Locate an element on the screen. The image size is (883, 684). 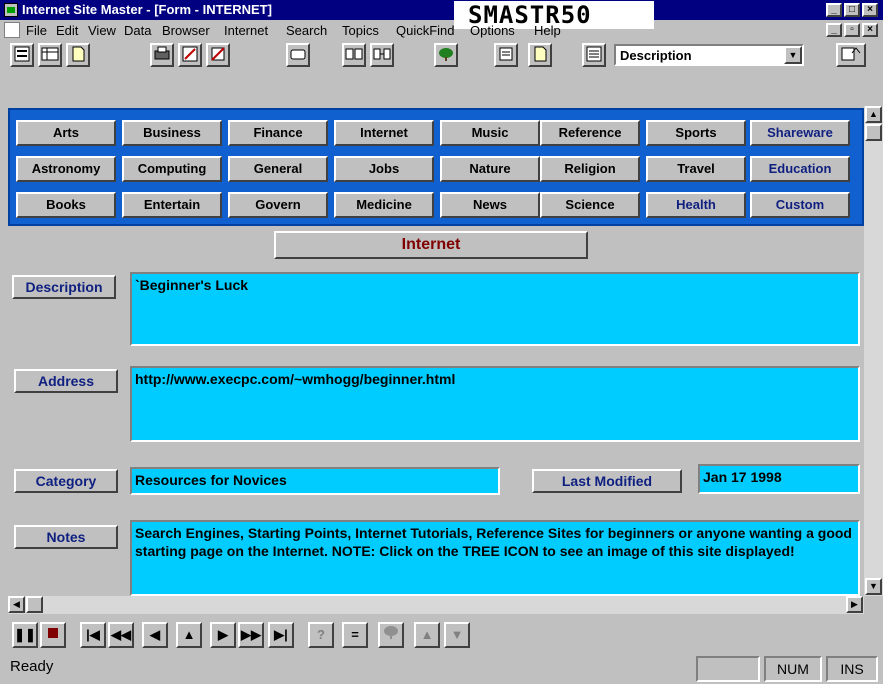
page-icon is located at coordinates (78, 55).